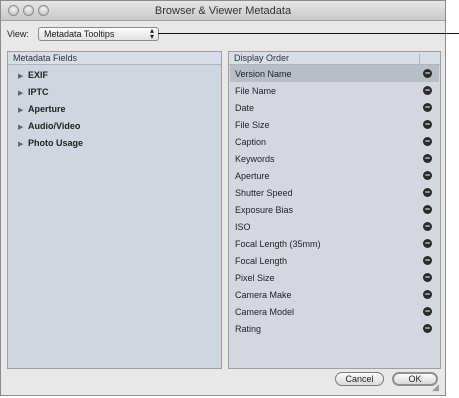 The width and height of the screenshot is (459, 398). Describe the element at coordinates (243, 227) in the screenshot. I see `display-order-row-label: ISO` at that location.